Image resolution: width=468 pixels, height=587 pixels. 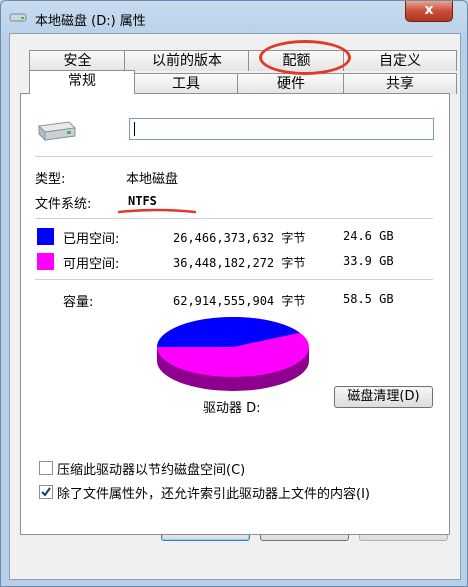 I want to click on compress-checkbox, so click(x=46, y=468).